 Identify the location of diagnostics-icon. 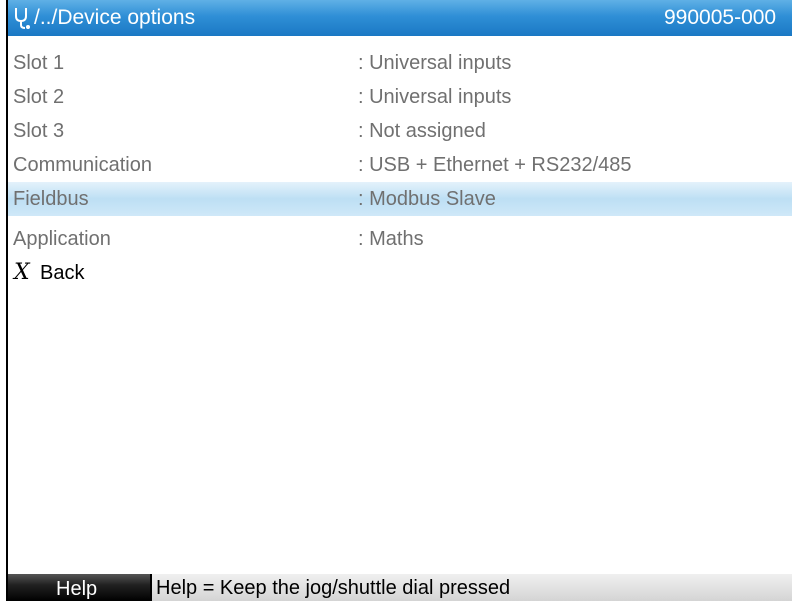
(22, 18).